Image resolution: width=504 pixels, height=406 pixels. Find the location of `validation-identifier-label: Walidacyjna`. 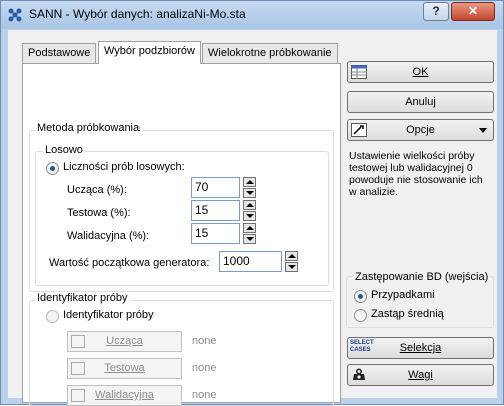

validation-identifier-label: Walidacyjna is located at coordinates (124, 395).